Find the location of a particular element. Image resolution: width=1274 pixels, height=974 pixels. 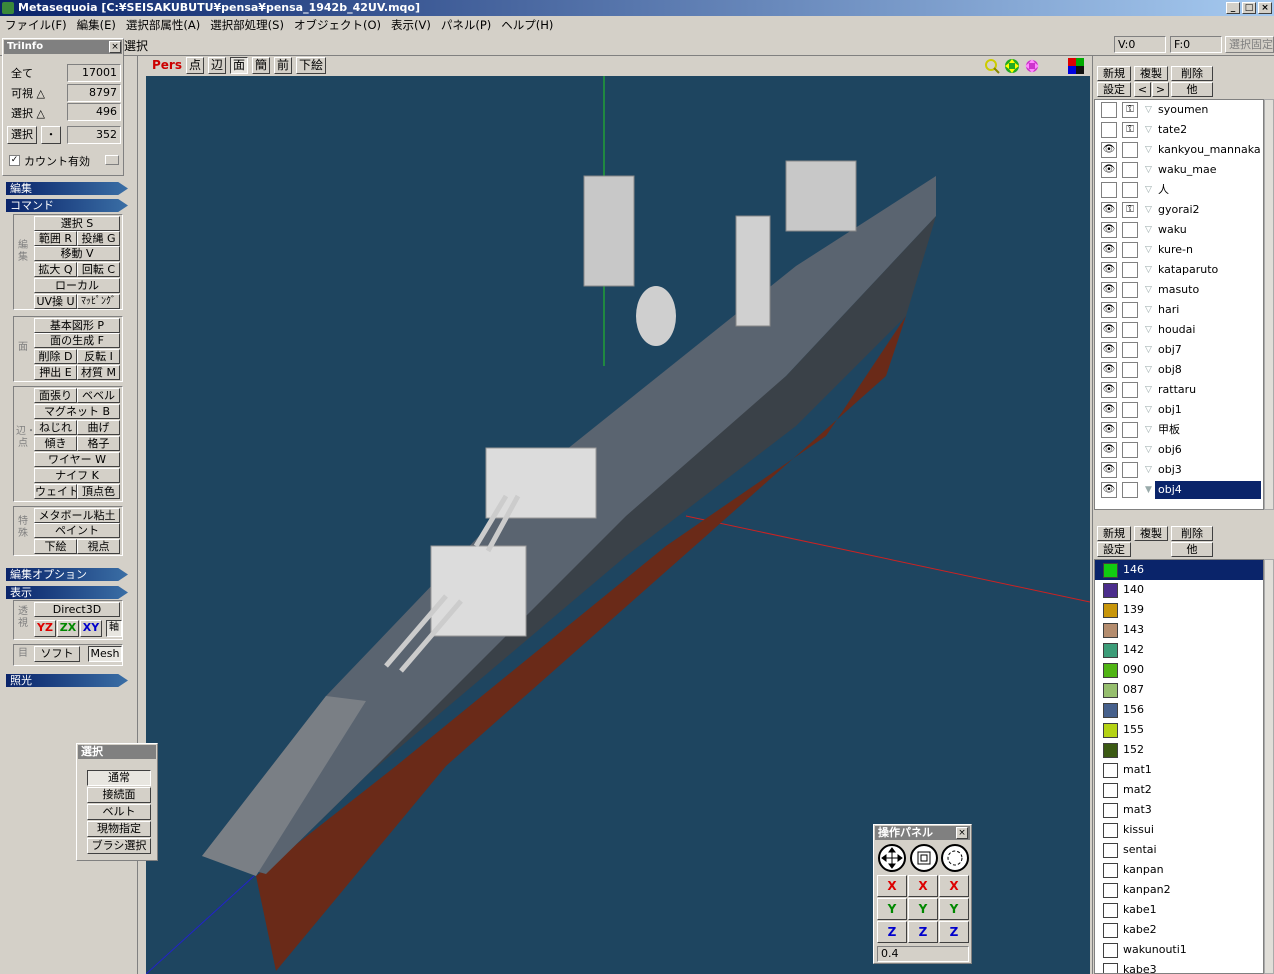

menu-file: ファイル(F) is located at coordinates (36, 25).